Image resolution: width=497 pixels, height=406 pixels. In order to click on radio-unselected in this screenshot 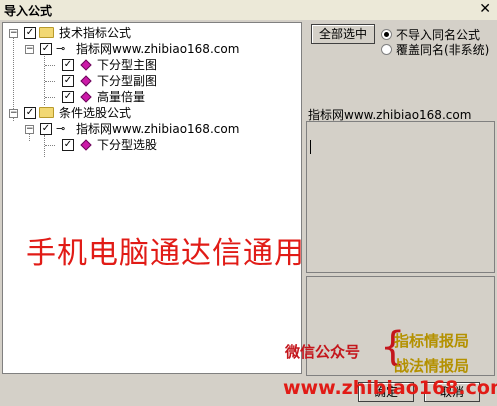, I will do `click(386, 49)`.